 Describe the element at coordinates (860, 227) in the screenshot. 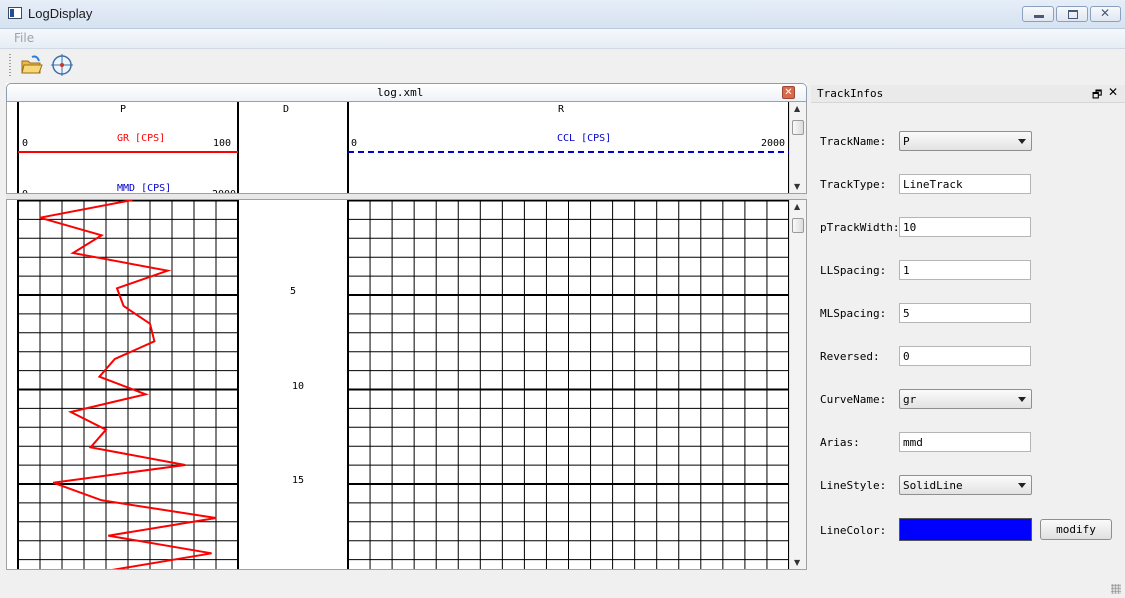

I see `label-track-width: pTrackWidth:` at that location.